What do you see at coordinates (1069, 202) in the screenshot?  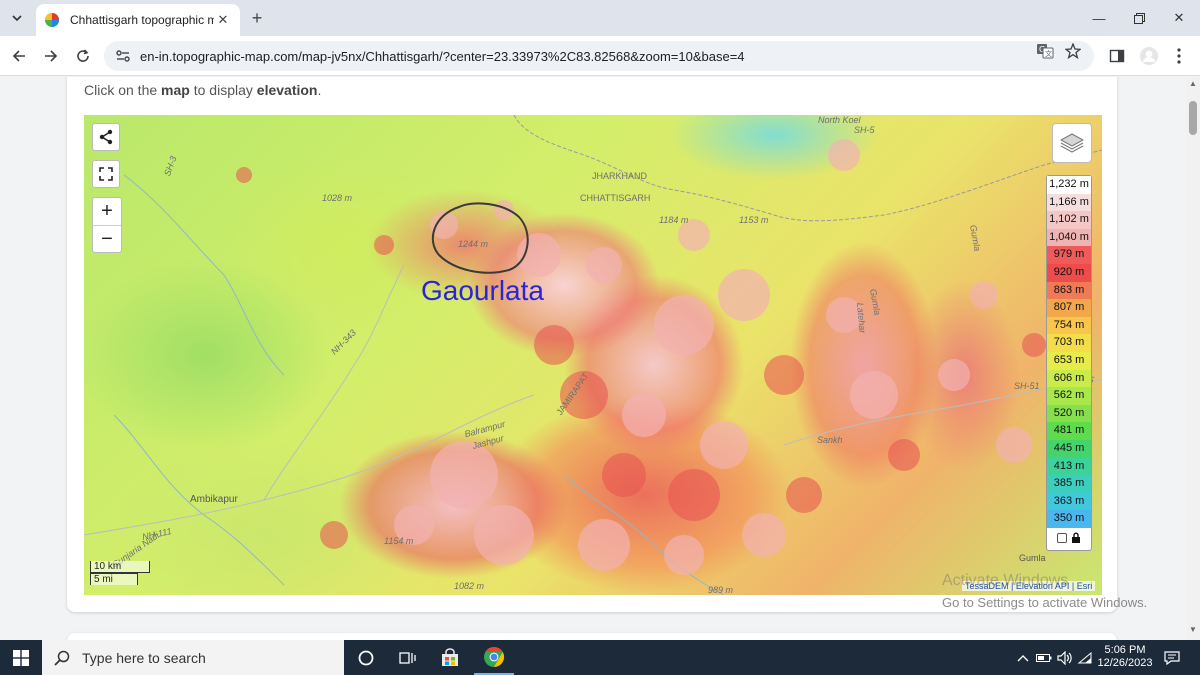 I see `legend-item: 1,166 m` at bounding box center [1069, 202].